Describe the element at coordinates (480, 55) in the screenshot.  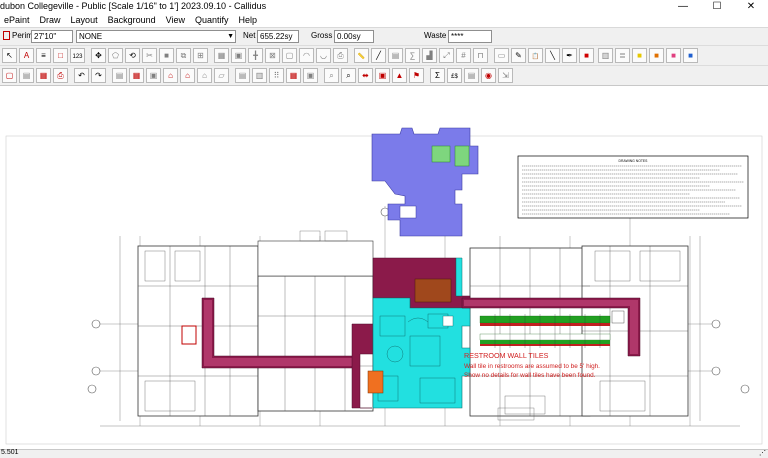
I see `door-tool-button: ⊓` at that location.